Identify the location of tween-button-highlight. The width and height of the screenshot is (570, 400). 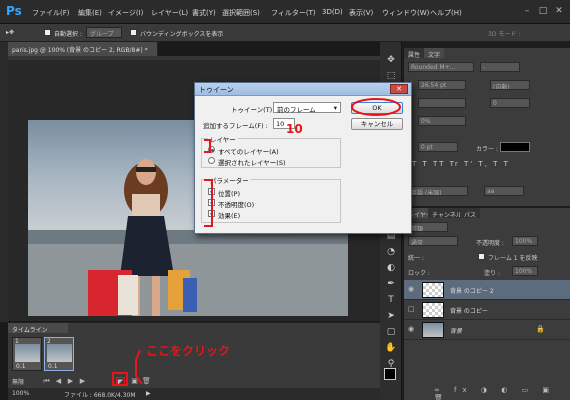
(120, 379).